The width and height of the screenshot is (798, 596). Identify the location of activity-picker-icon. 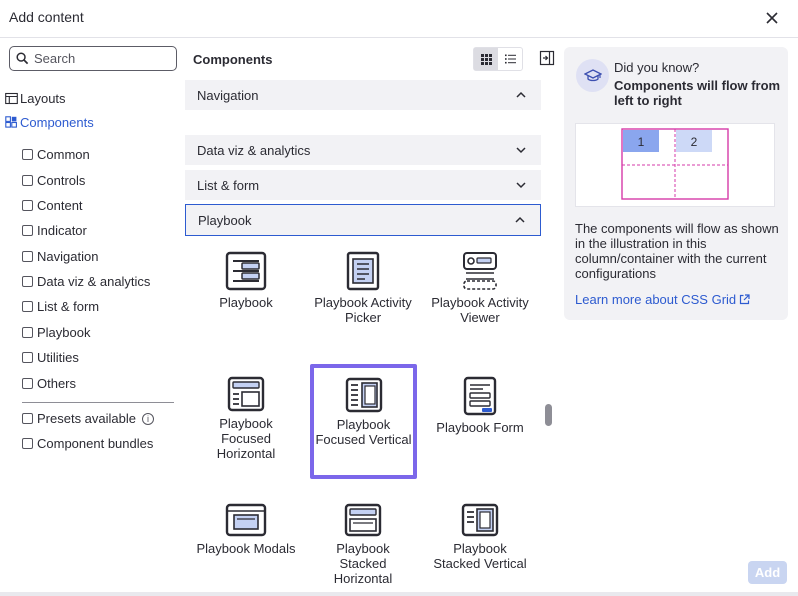
(363, 271).